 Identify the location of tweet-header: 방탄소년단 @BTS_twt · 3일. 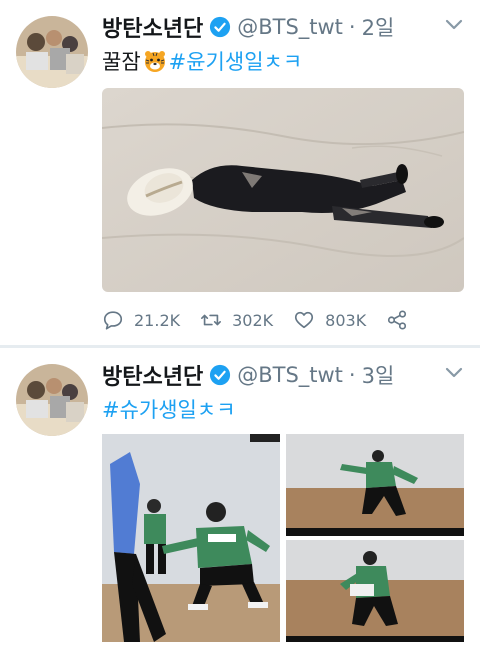
(248, 375).